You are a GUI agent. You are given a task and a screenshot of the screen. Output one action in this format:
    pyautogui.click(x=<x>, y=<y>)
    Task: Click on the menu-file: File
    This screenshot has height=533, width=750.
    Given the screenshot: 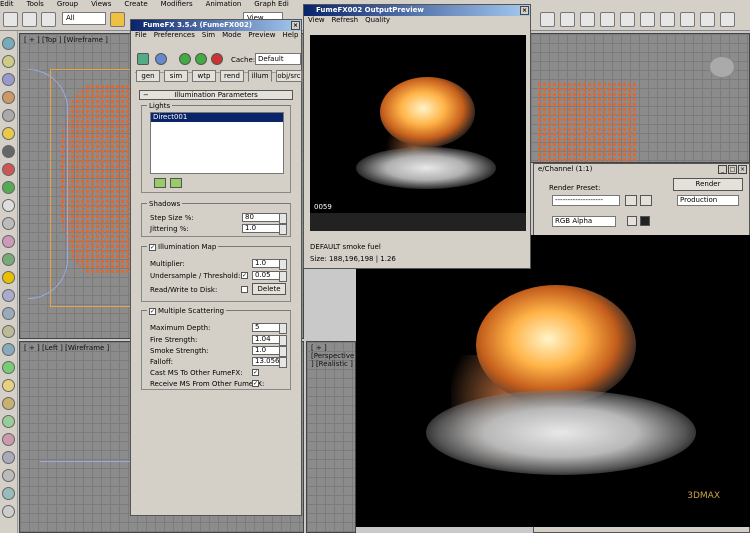 What is the action you would take?
    pyautogui.click(x=141, y=35)
    